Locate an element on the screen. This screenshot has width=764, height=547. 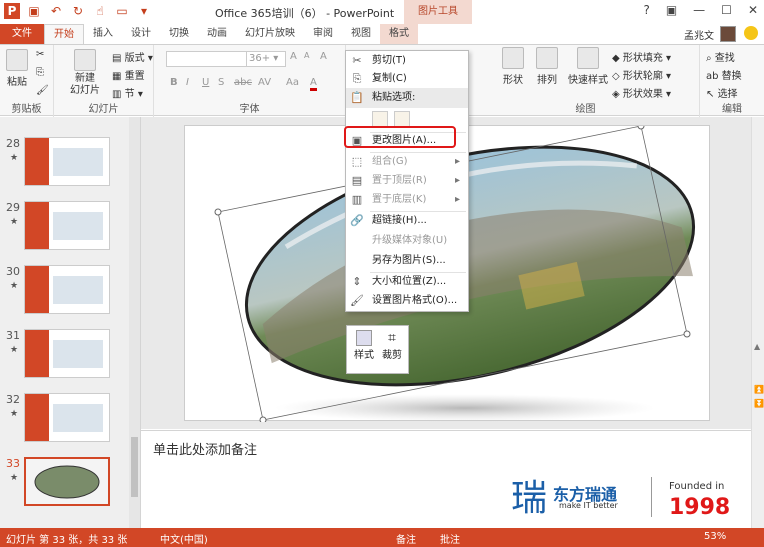
customize-icon: ▾ is located at coordinates (144, 11).